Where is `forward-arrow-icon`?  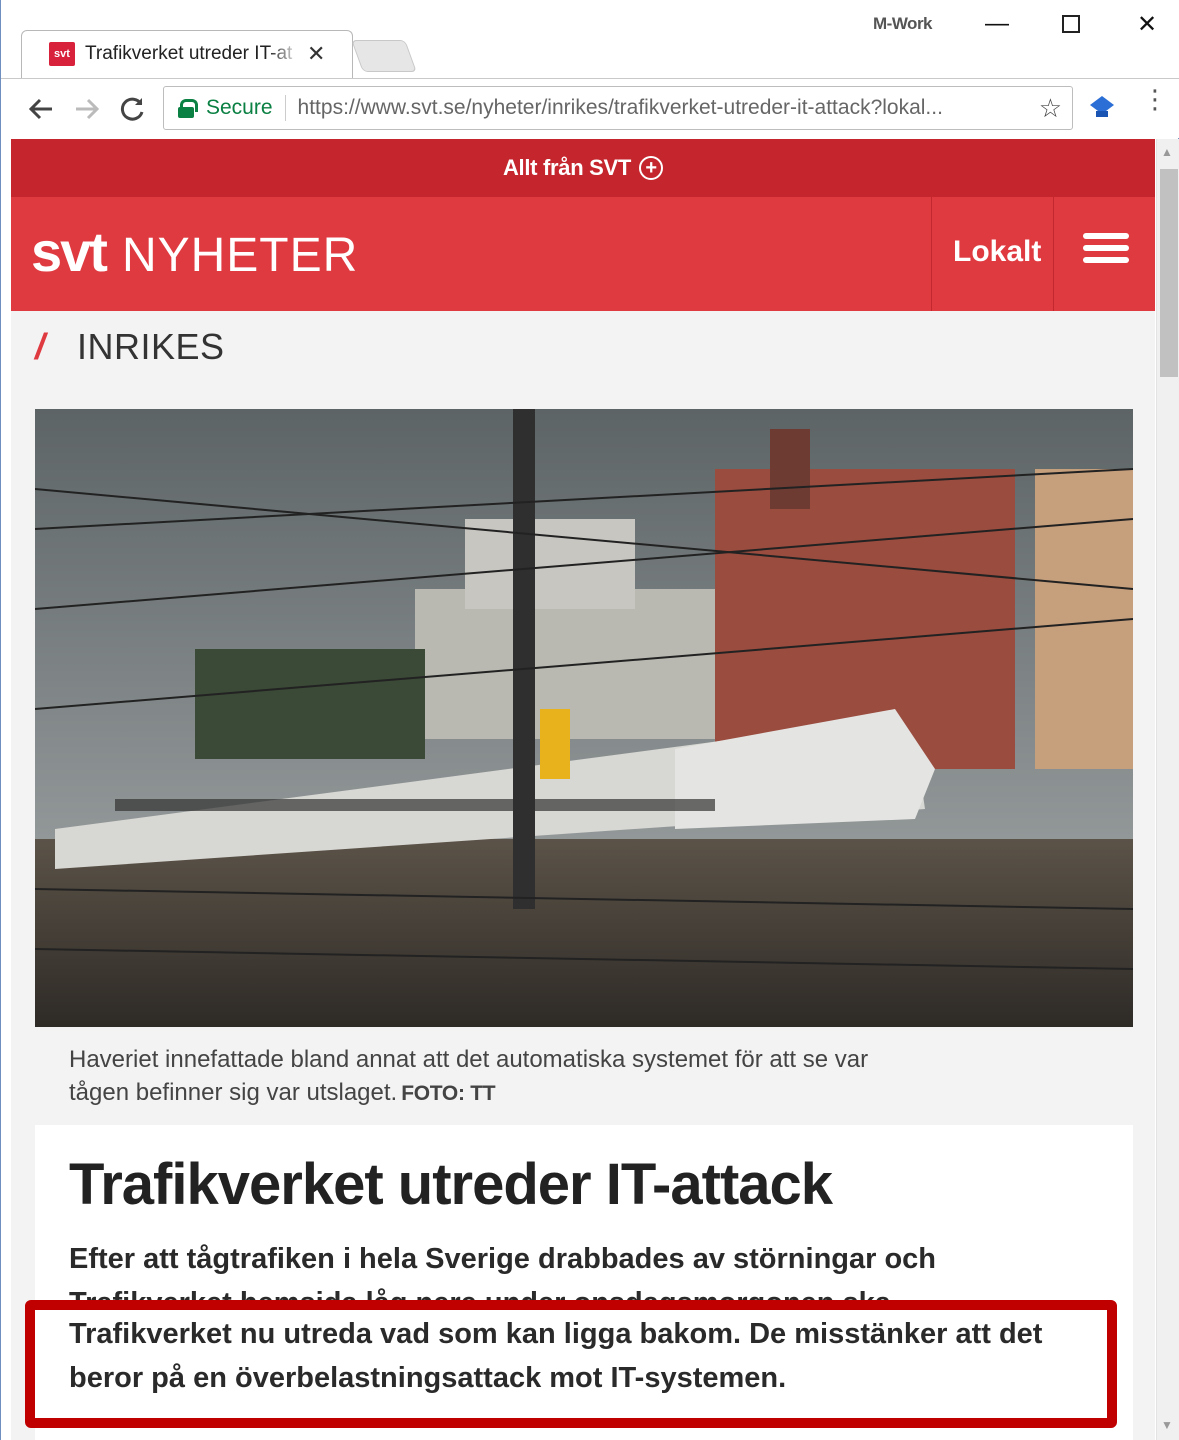 forward-arrow-icon is located at coordinates (87, 109).